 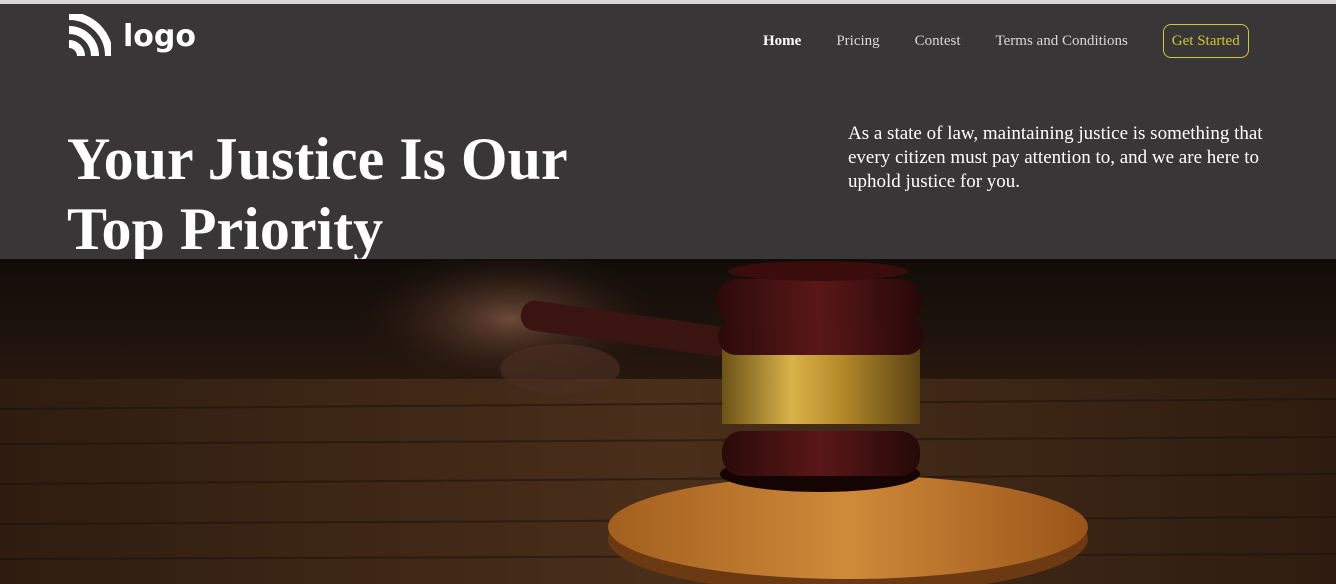 I want to click on hero-title-line-2: Top Priority, so click(x=225, y=229).